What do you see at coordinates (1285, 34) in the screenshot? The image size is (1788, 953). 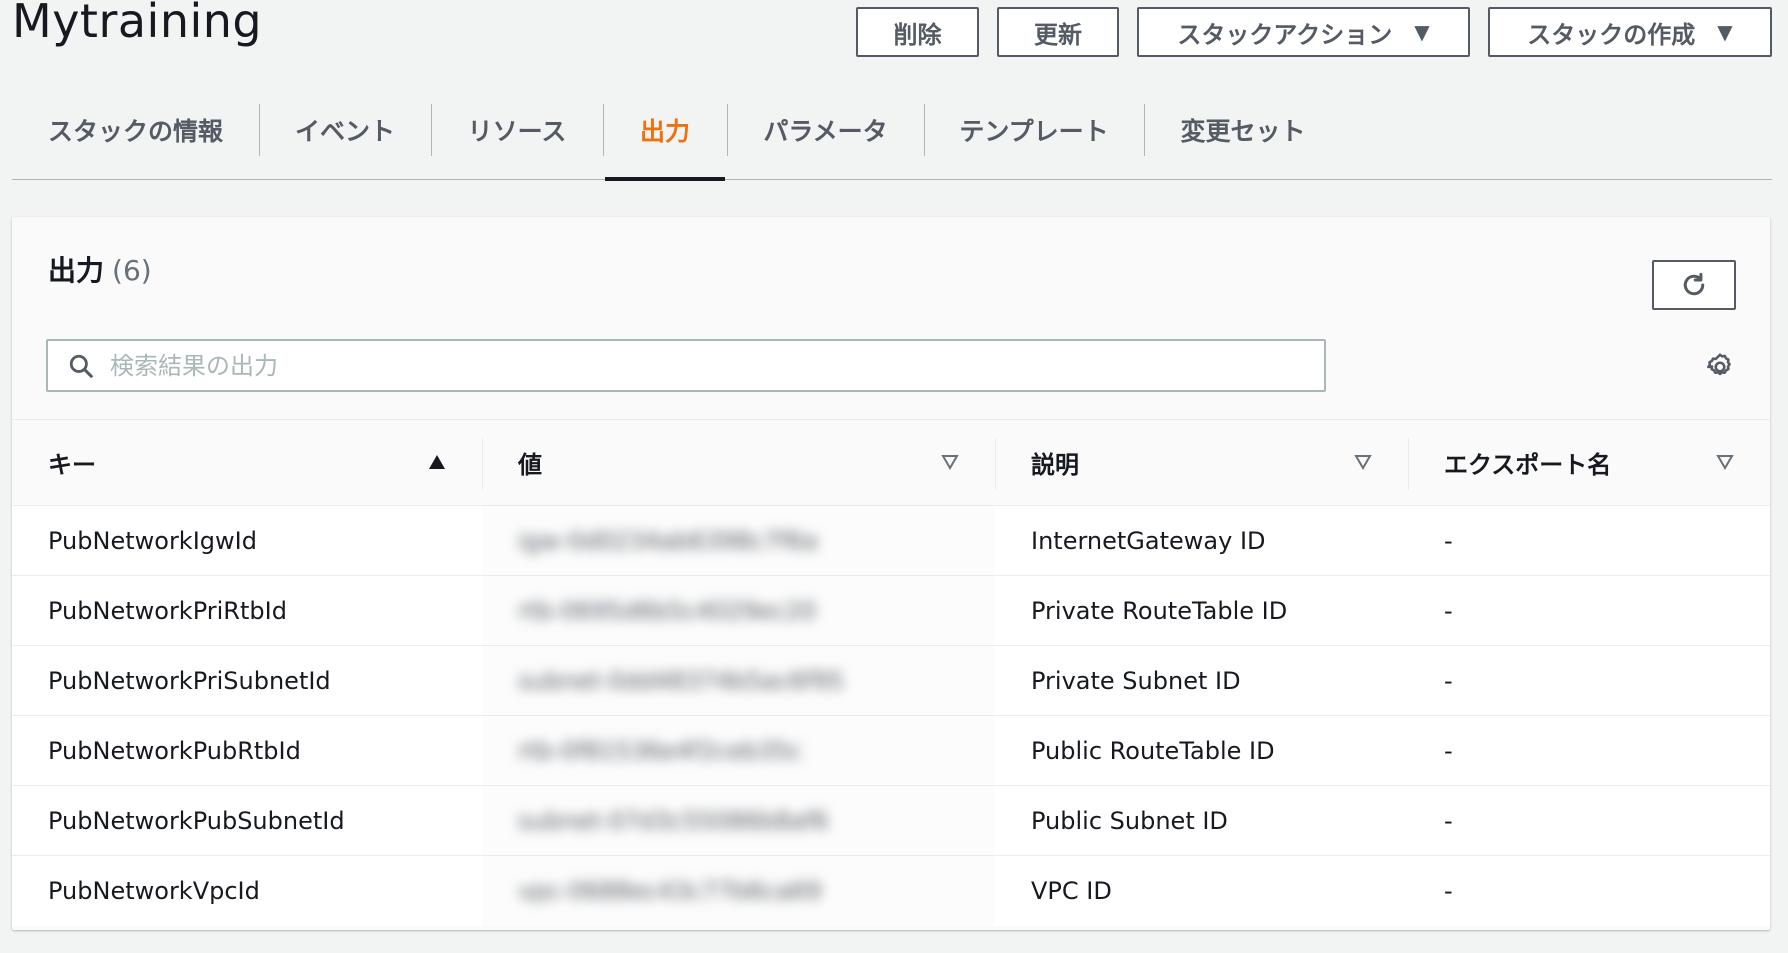 I see `stack-actions-label: スタックアクション` at bounding box center [1285, 34].